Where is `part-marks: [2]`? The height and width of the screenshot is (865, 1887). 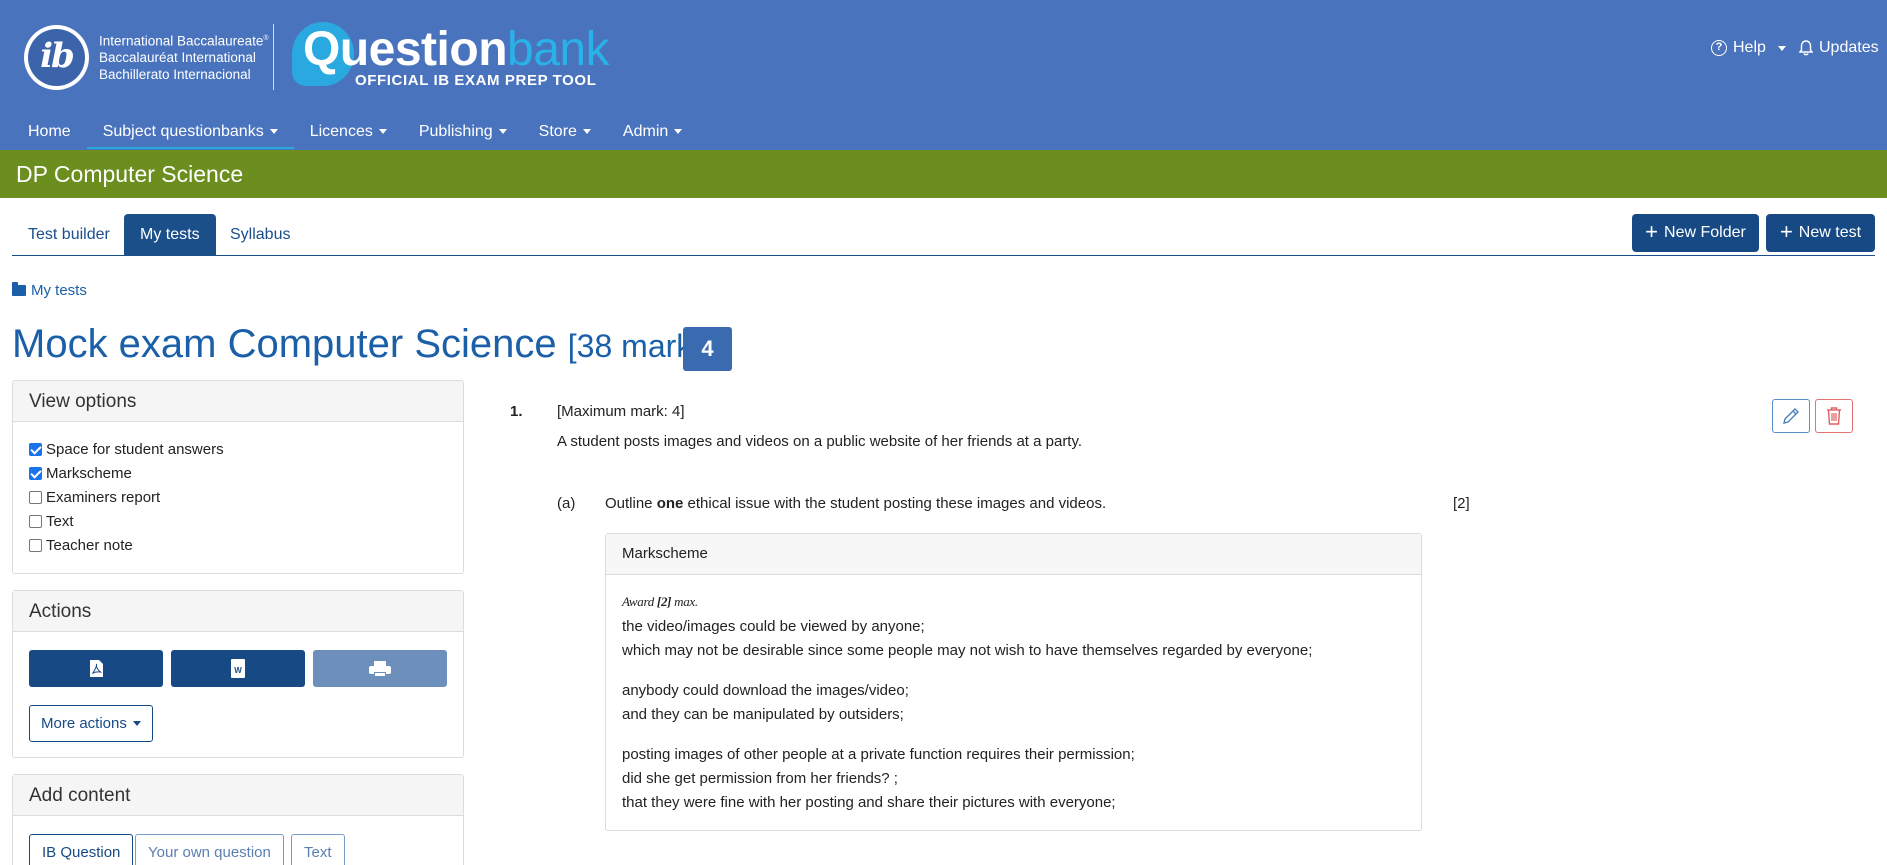
part-marks: [2] is located at coordinates (1461, 503).